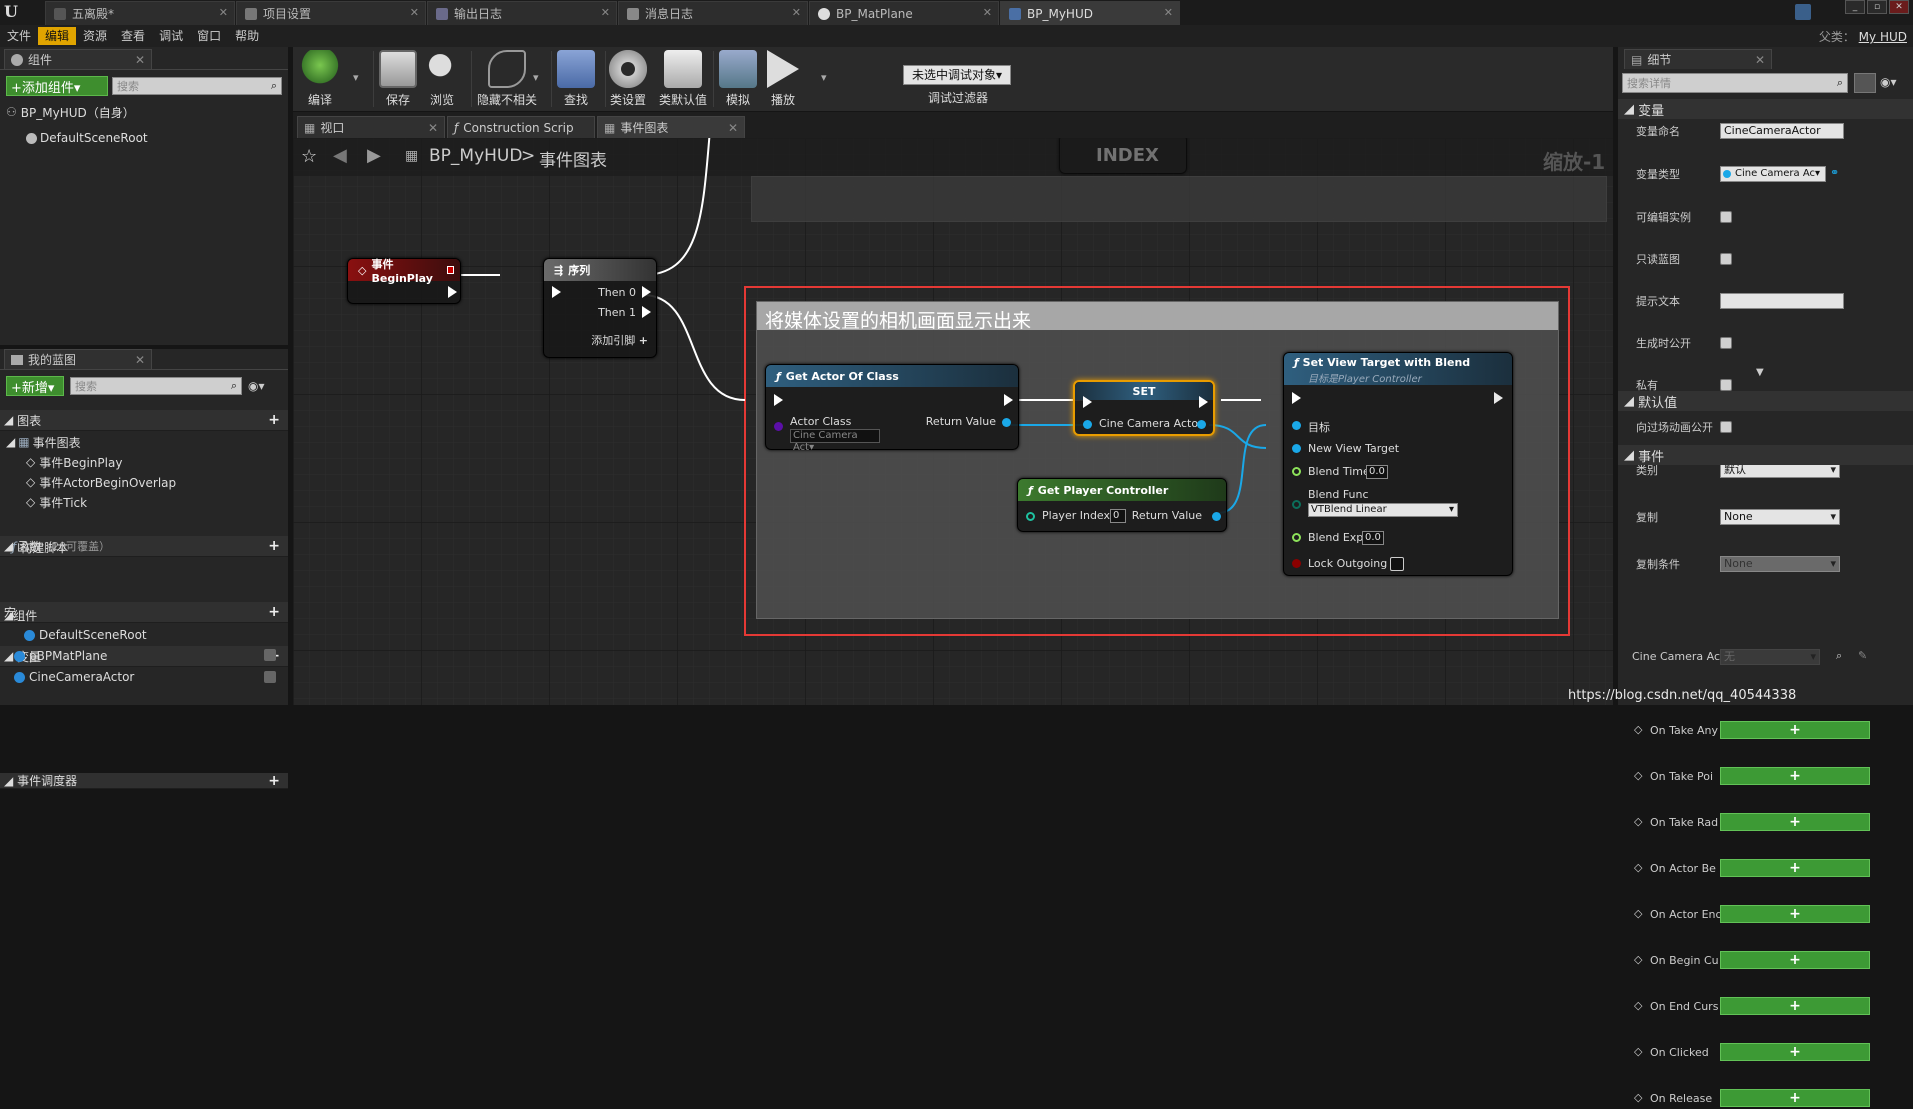 The image size is (1913, 1109). I want to click on compile-options-icon: ▾, so click(356, 77).